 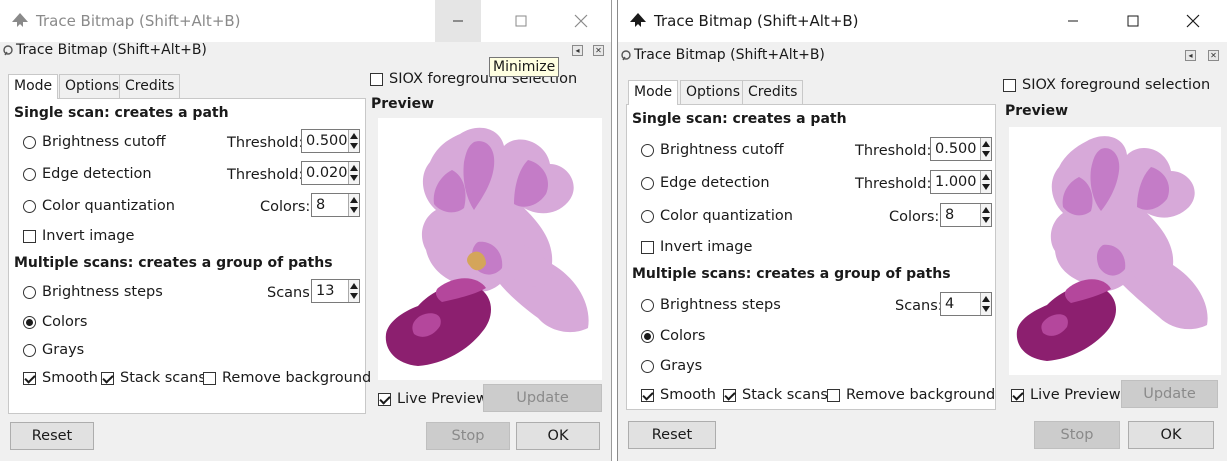 I want to click on threshold-edge-spinner: 0.020, so click(x=330, y=173).